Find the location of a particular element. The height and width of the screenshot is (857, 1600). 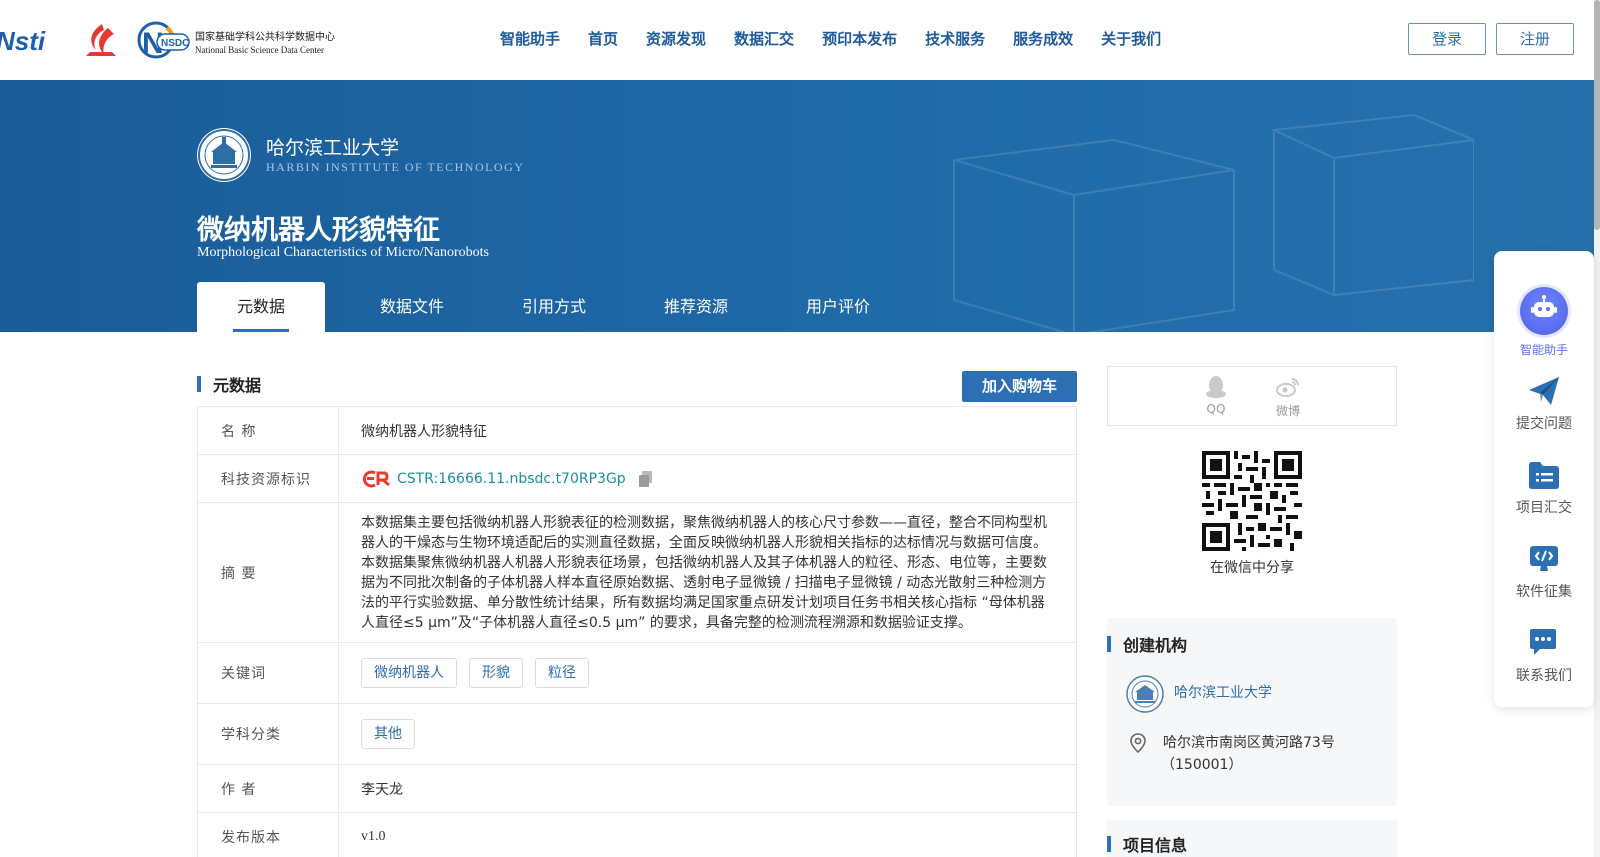

folder-list-icon is located at coordinates (1544, 475).